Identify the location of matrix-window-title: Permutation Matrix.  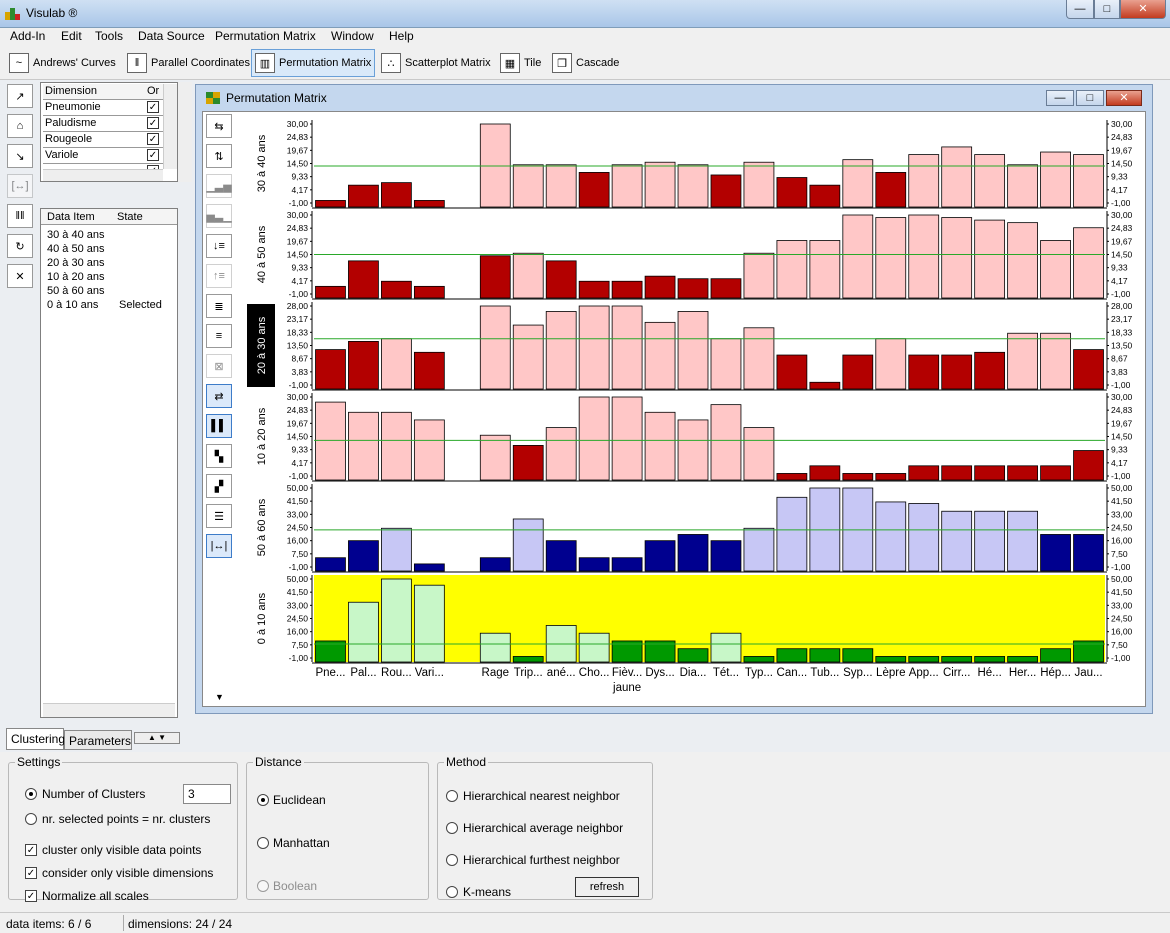
(276, 98).